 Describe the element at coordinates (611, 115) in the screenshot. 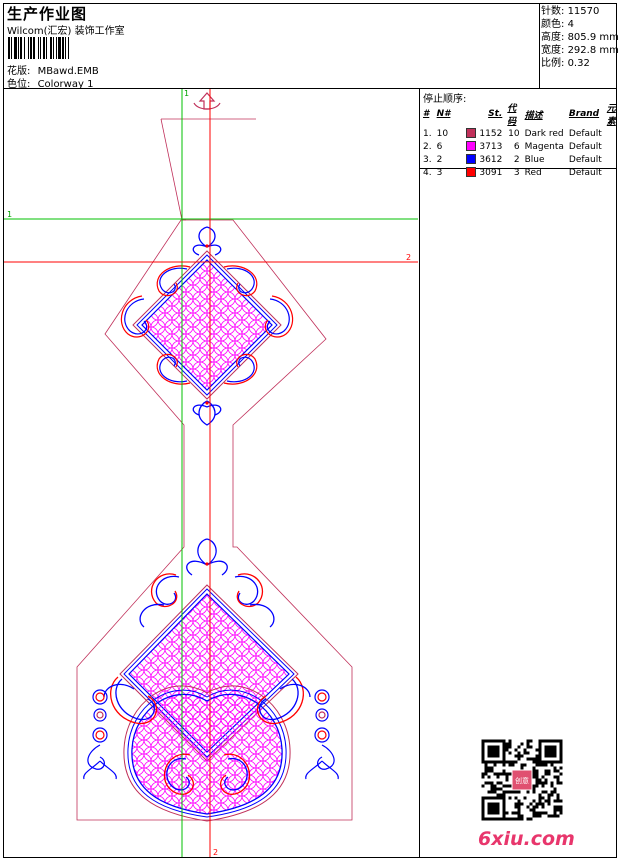

I see `col-element: 元素` at that location.